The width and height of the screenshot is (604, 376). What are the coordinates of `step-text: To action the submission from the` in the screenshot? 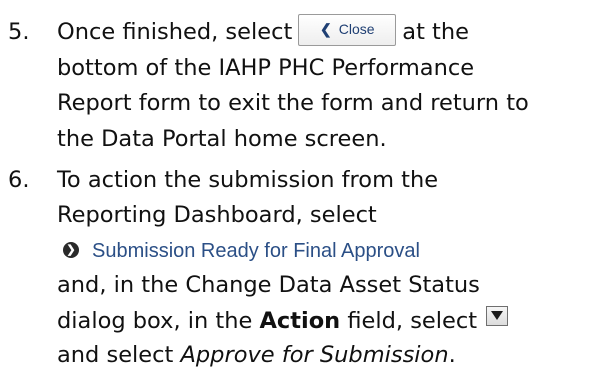 It's located at (248, 180).